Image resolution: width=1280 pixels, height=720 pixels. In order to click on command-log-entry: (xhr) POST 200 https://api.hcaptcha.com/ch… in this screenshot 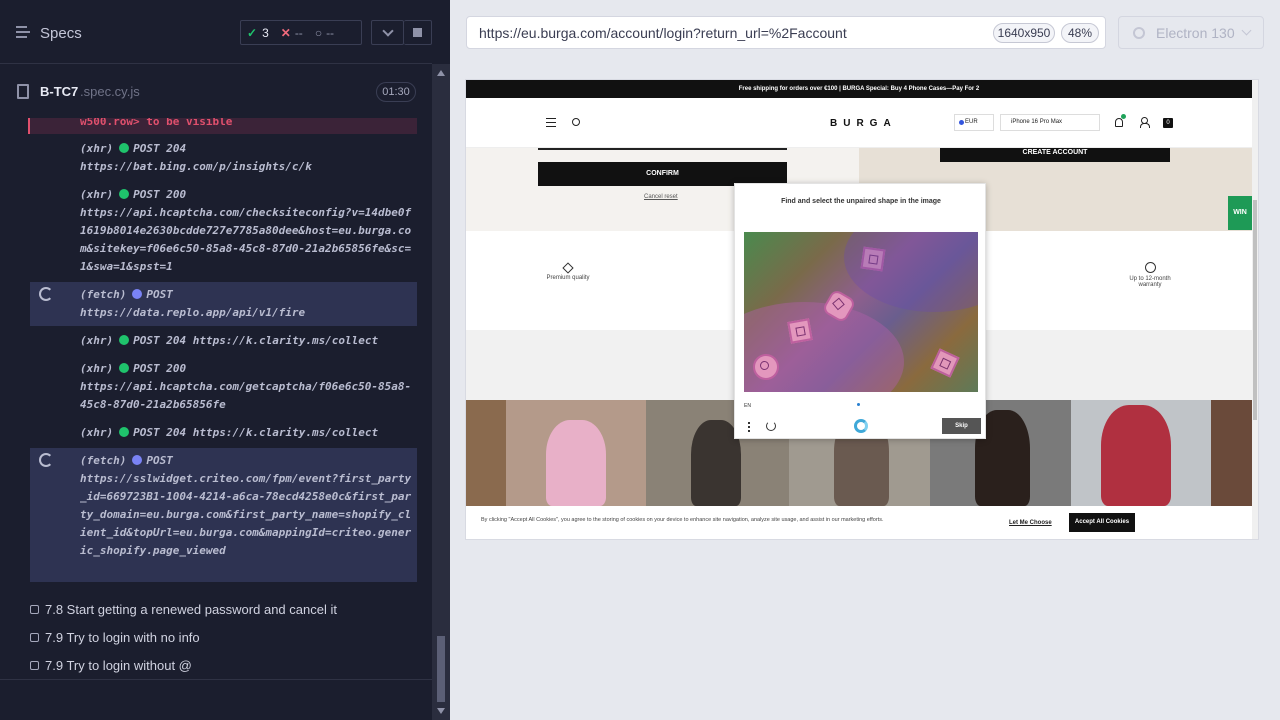, I will do `click(223, 233)`.